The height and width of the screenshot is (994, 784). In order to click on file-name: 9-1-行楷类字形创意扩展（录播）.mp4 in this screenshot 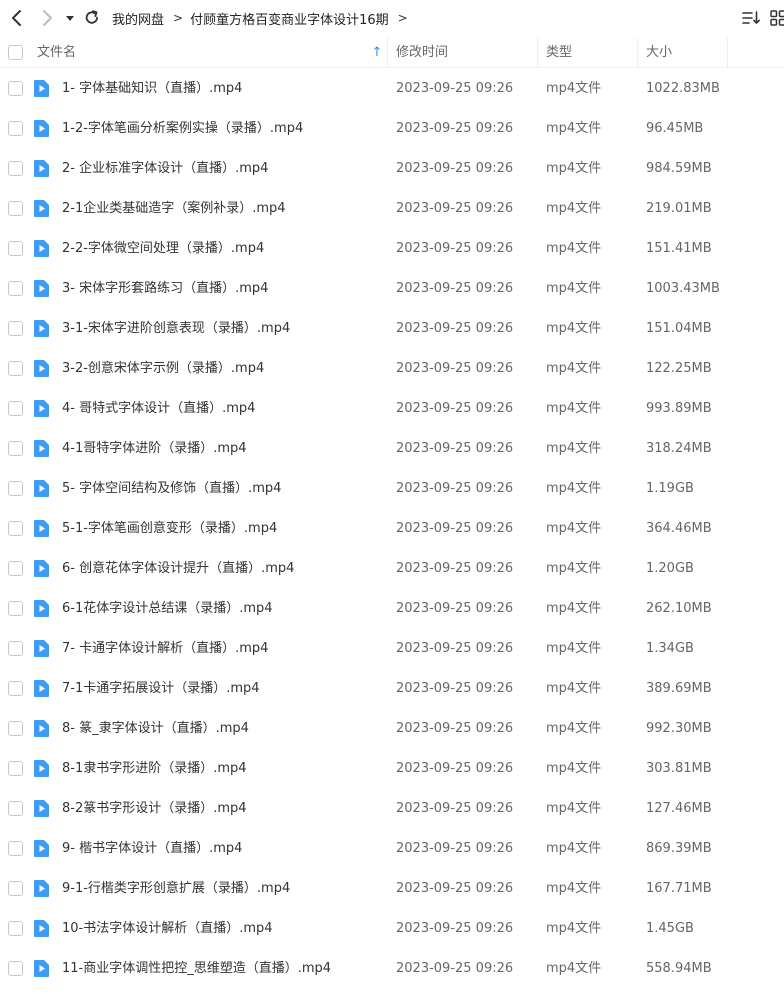, I will do `click(176, 888)`.